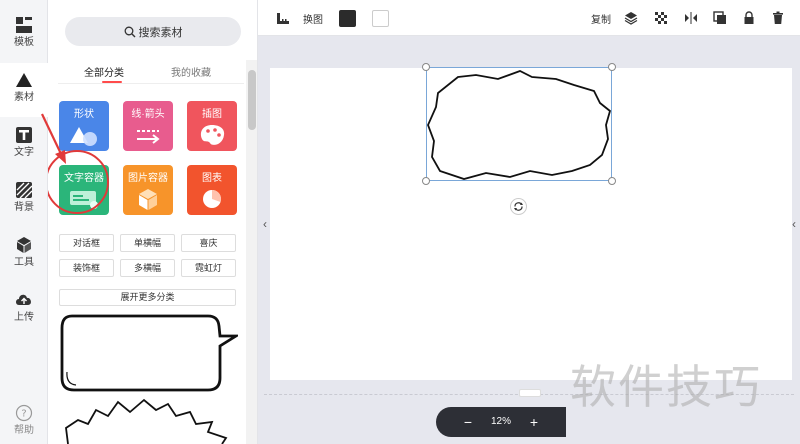 The width and height of the screenshot is (800, 444). What do you see at coordinates (191, 71) in the screenshot?
I see `tab-favorites: 我的收藏` at bounding box center [191, 71].